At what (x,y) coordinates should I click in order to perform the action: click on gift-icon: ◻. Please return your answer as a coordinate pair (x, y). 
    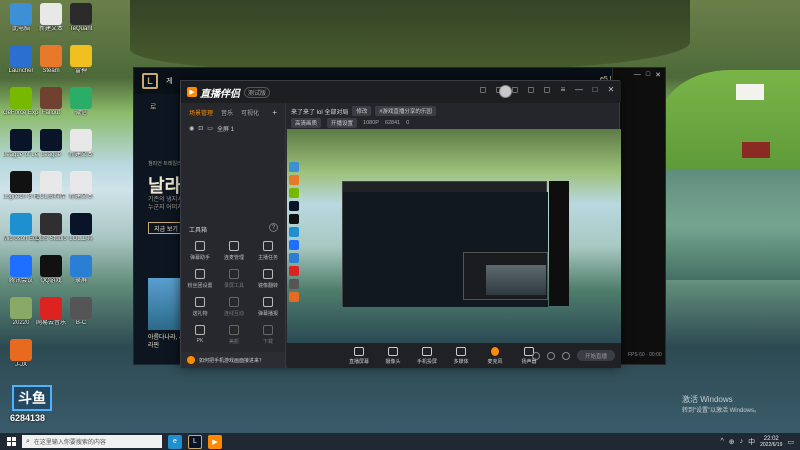
    Looking at the image, I should click on (515, 90).